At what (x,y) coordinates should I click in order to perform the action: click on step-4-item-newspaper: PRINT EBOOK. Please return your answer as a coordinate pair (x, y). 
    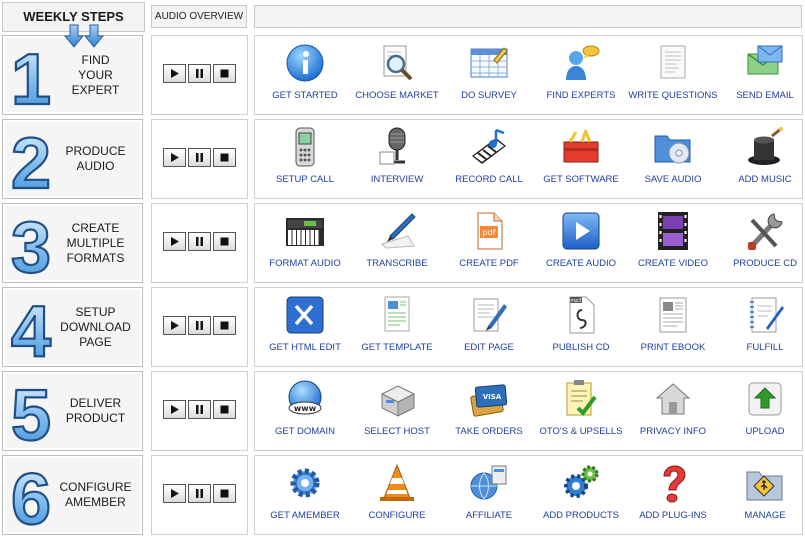
    Looking at the image, I should click on (673, 329).